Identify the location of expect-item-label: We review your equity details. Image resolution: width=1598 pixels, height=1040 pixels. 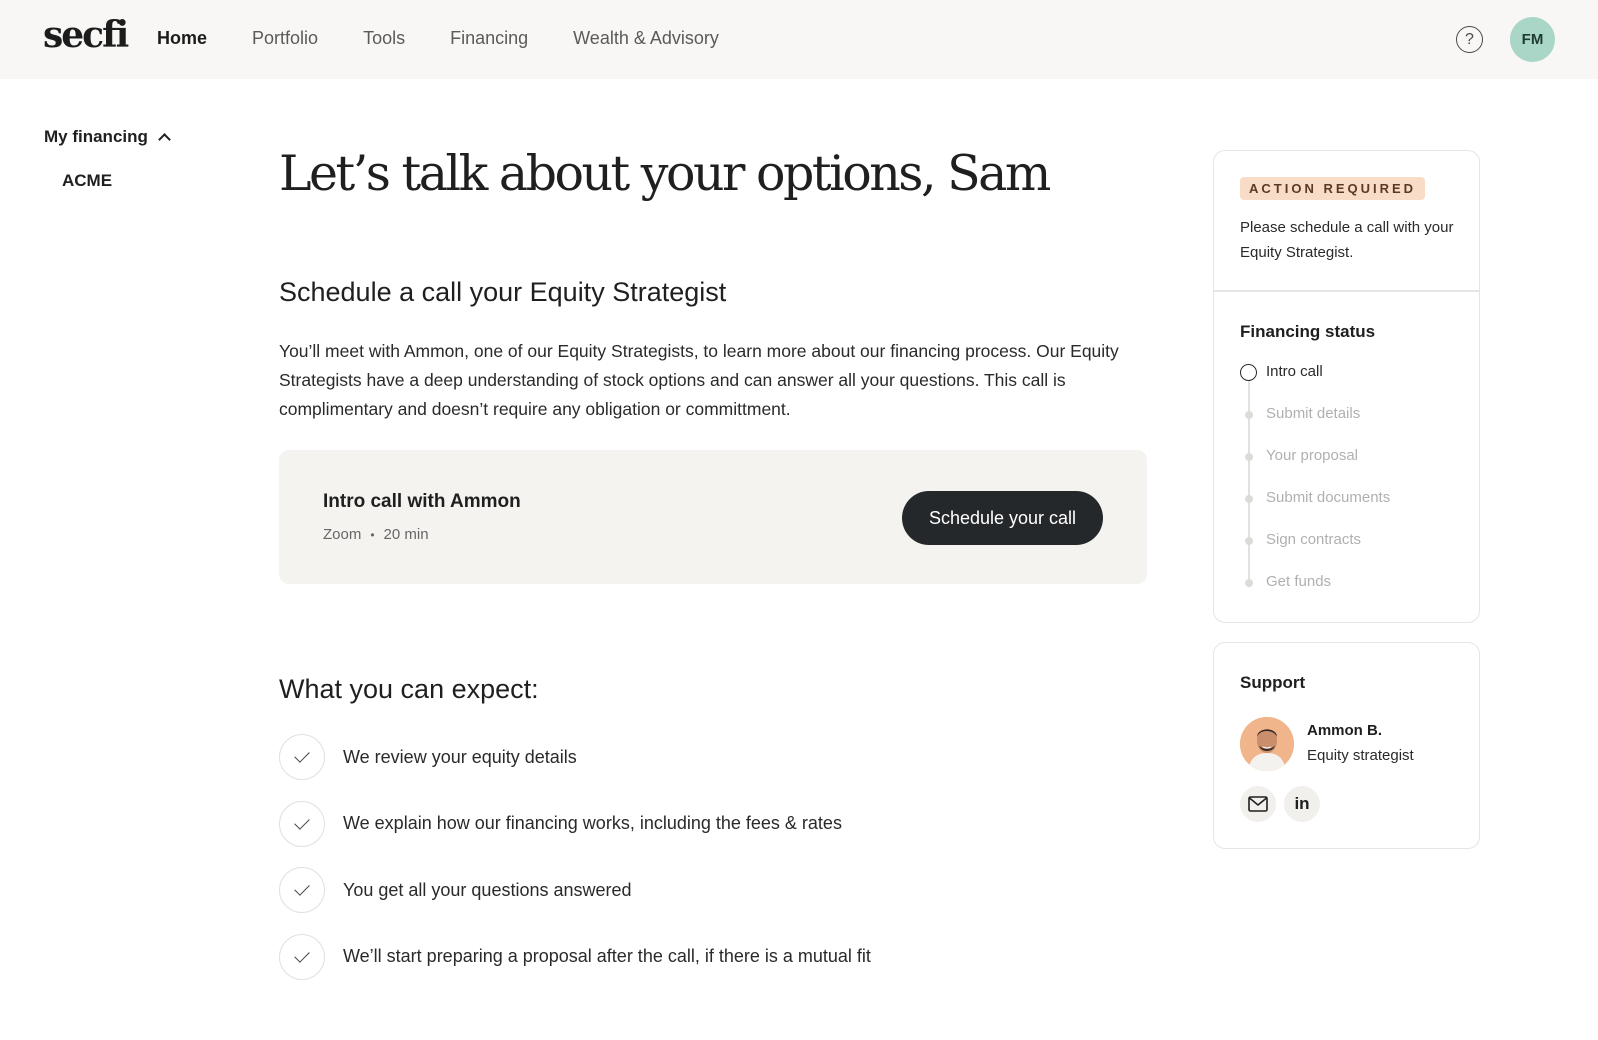
(460, 756).